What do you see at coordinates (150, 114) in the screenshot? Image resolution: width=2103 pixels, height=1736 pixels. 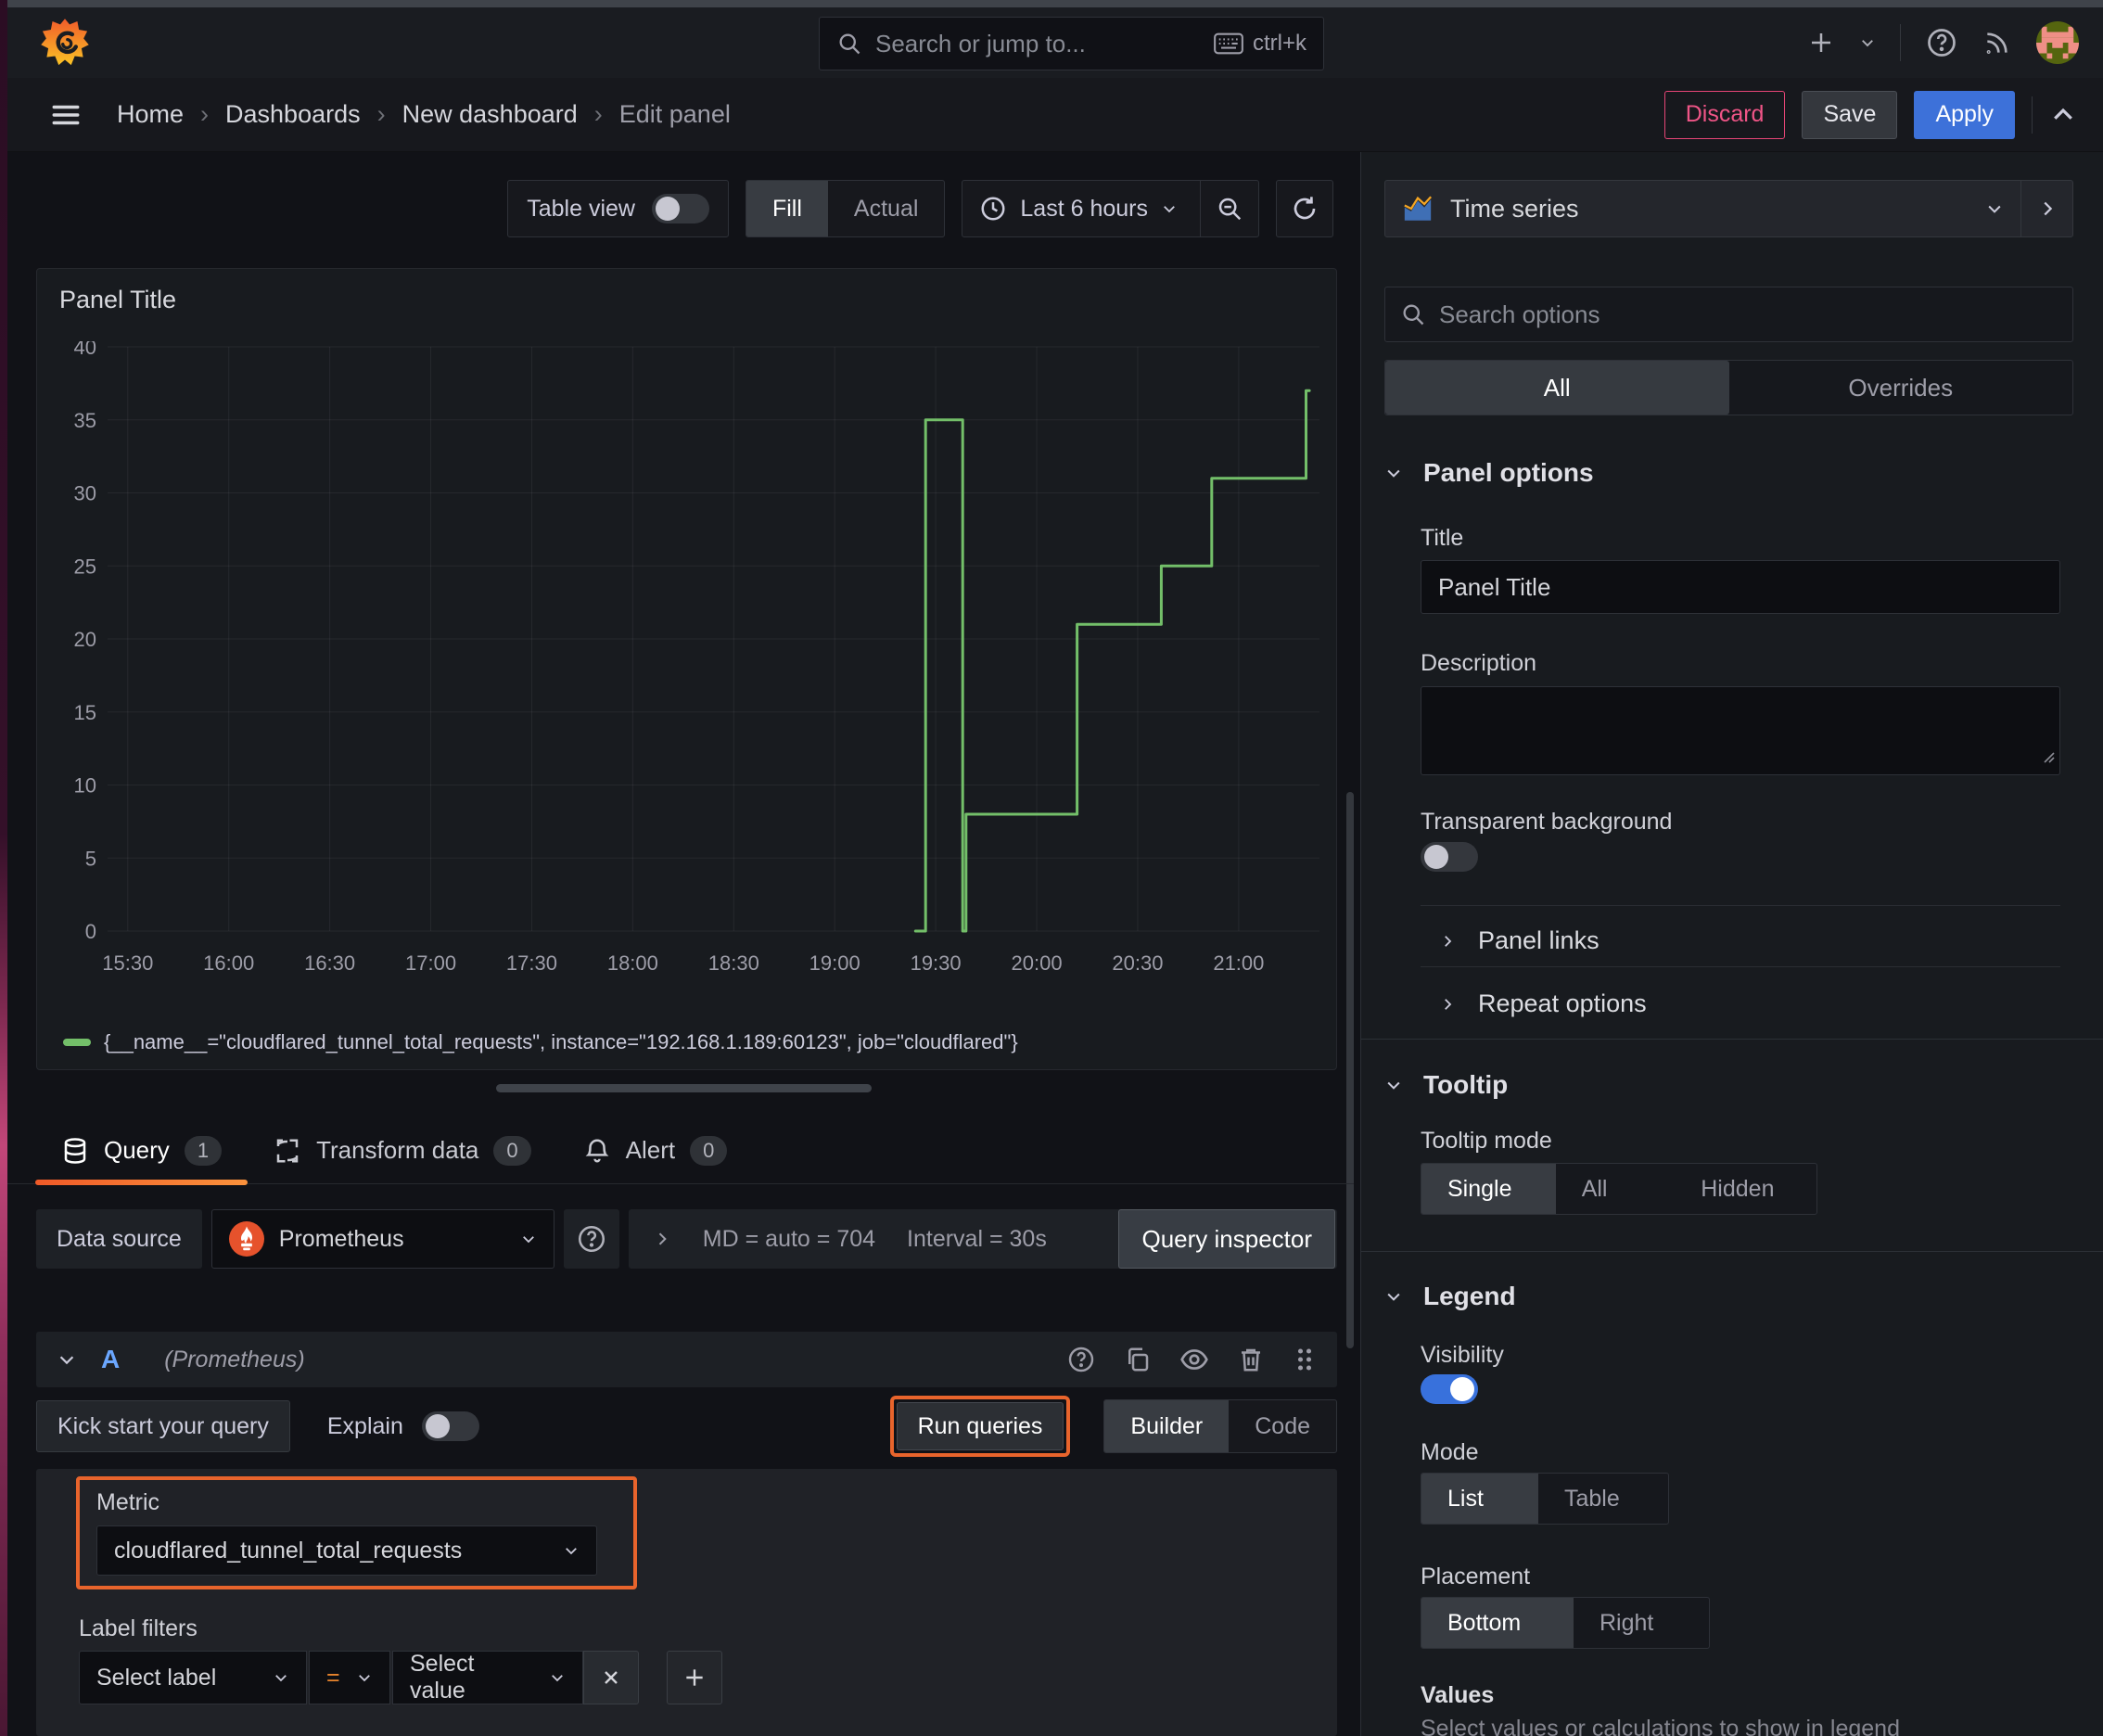 I see `breadcrumb-home: Home` at bounding box center [150, 114].